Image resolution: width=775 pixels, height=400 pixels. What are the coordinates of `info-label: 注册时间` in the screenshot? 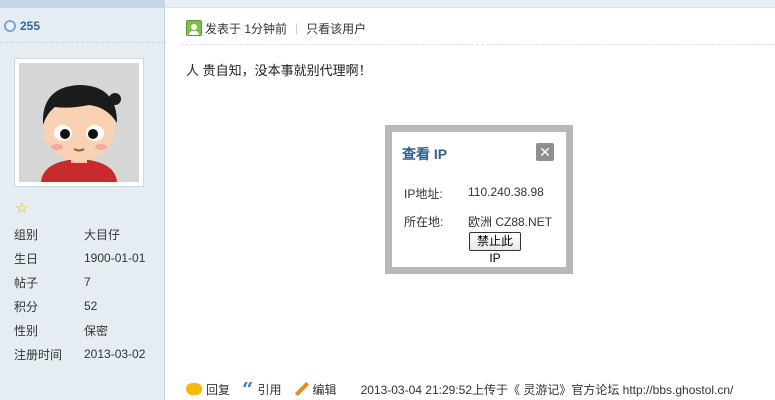 It's located at (38, 354).